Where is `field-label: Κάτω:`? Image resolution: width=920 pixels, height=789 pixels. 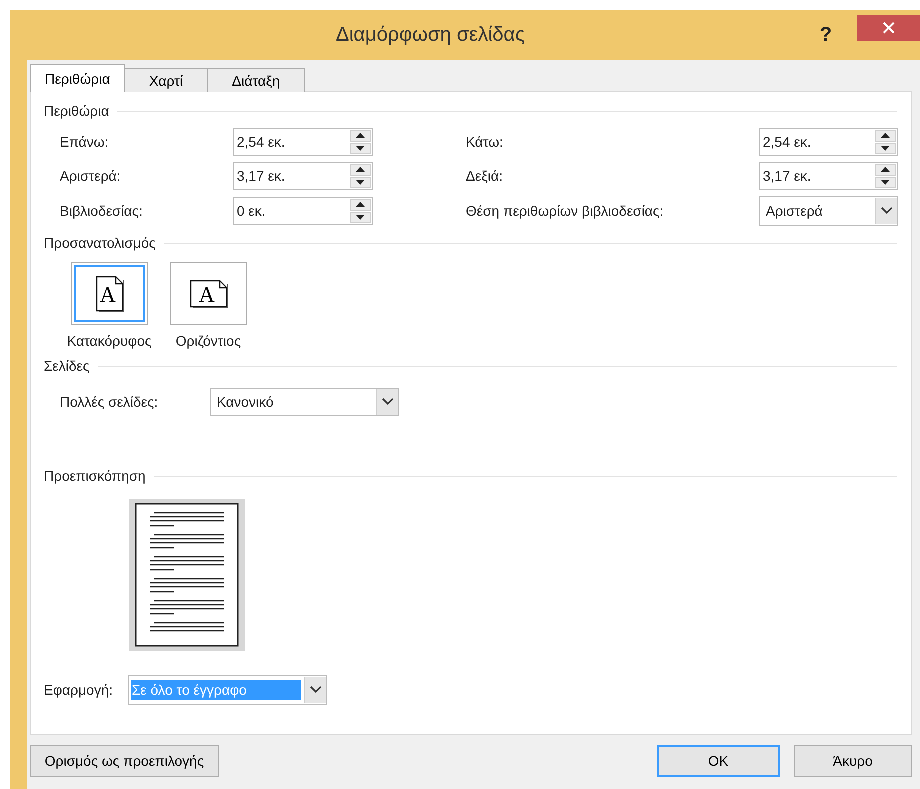 field-label: Κάτω: is located at coordinates (485, 142).